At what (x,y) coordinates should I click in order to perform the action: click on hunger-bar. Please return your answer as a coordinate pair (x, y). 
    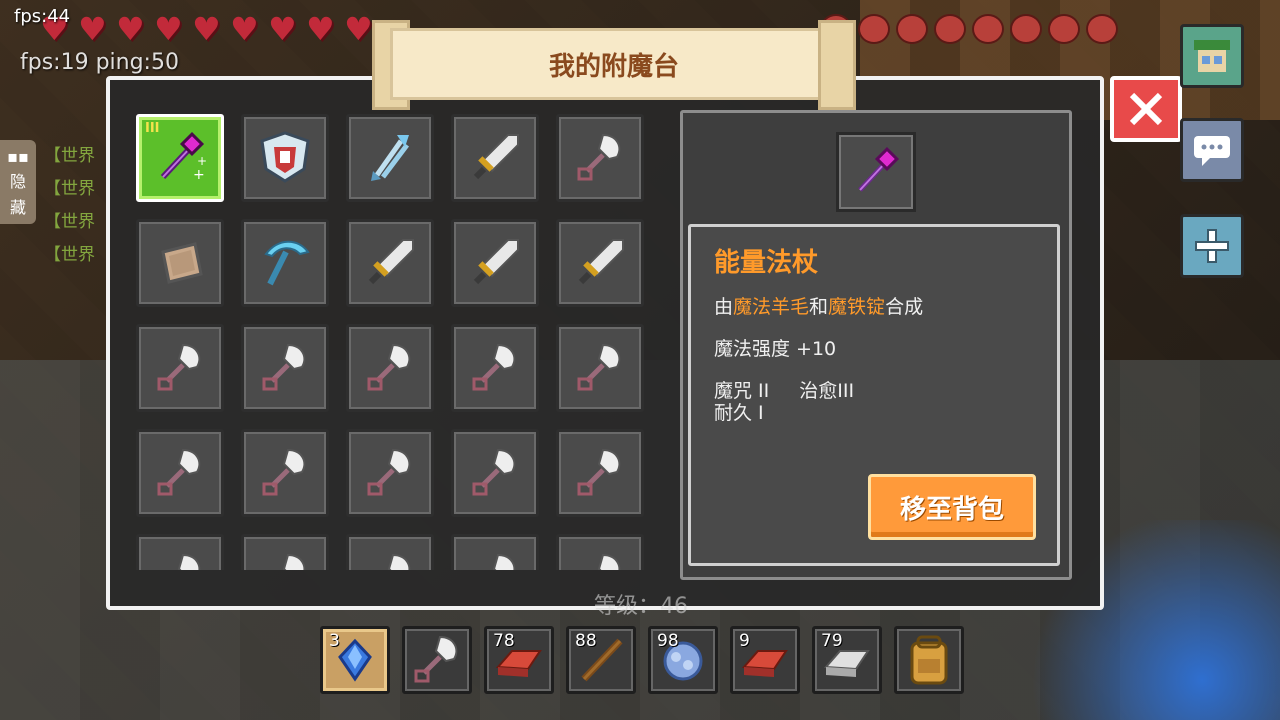
    Looking at the image, I should click on (969, 29).